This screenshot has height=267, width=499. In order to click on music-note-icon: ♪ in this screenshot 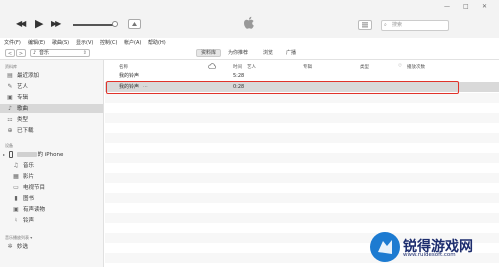, I will do `click(35, 53)`.